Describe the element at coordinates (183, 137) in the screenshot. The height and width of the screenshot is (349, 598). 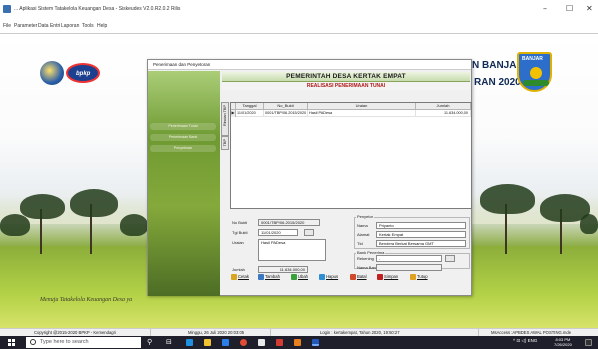
I see `side-item-penerimaan-bank: Penerimaan Bank` at that location.